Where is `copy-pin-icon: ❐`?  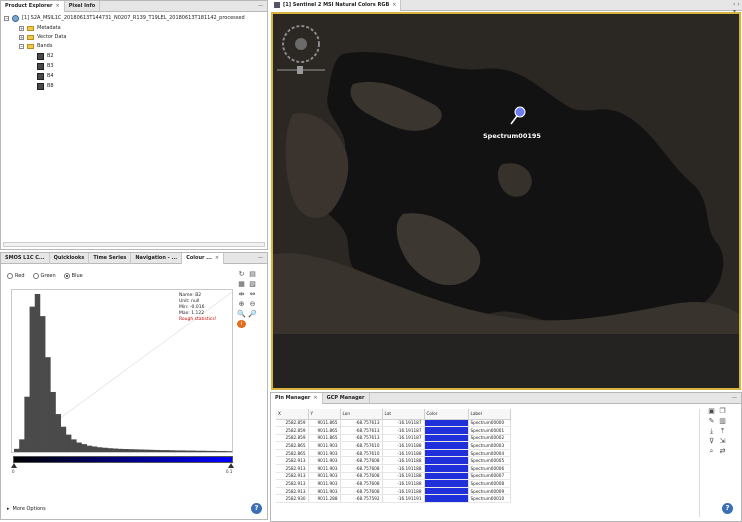
copy-pin-icon: ❐ is located at coordinates (722, 411).